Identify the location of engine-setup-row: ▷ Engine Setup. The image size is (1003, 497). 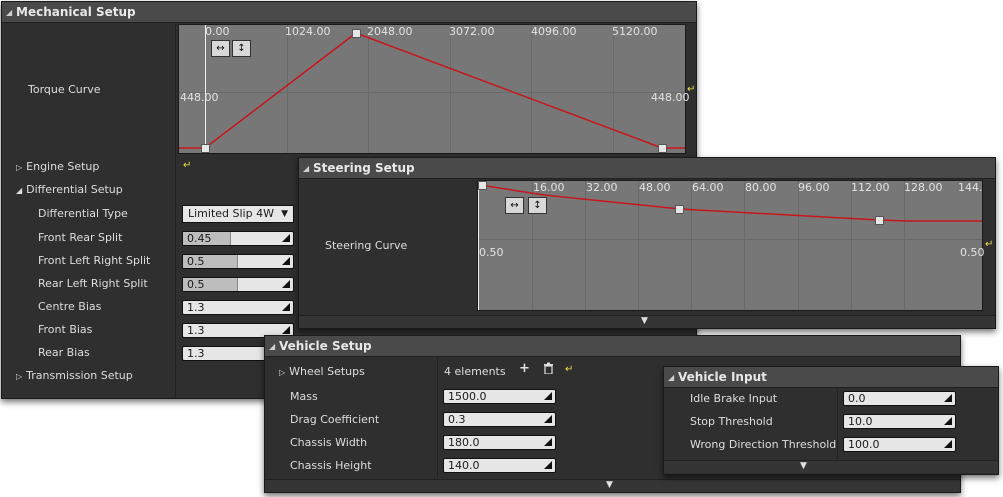
(57, 166).